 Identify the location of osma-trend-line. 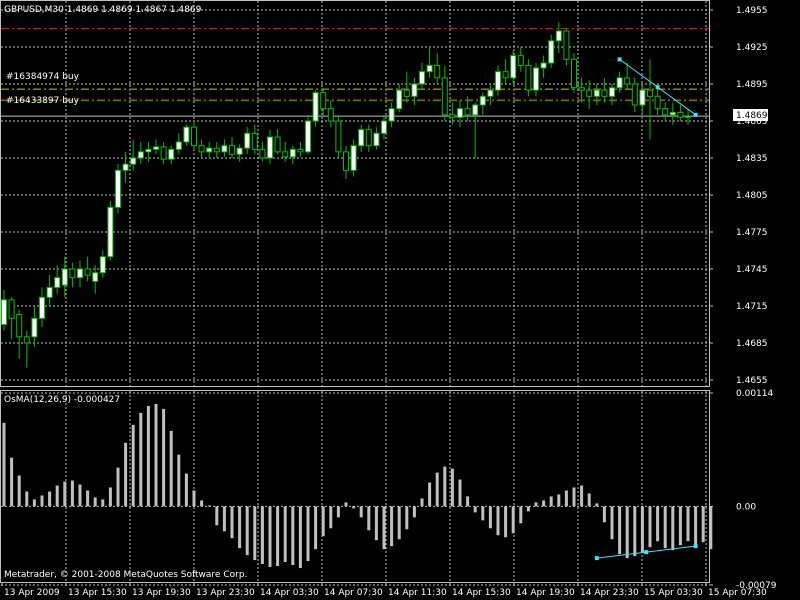
(646, 552).